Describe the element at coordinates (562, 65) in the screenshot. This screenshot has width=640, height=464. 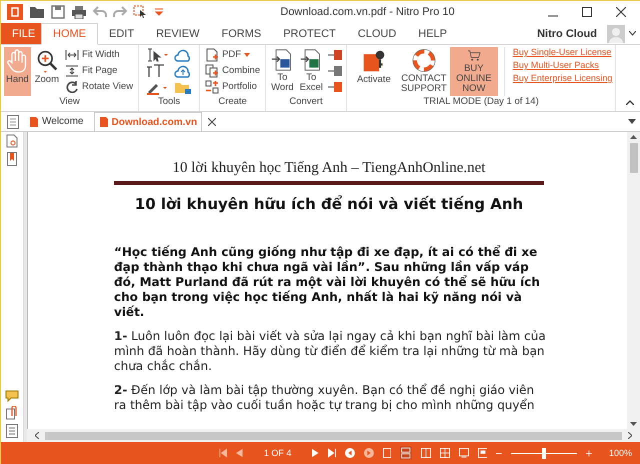
I see `buy-link: Buy Multi-User Packs` at that location.